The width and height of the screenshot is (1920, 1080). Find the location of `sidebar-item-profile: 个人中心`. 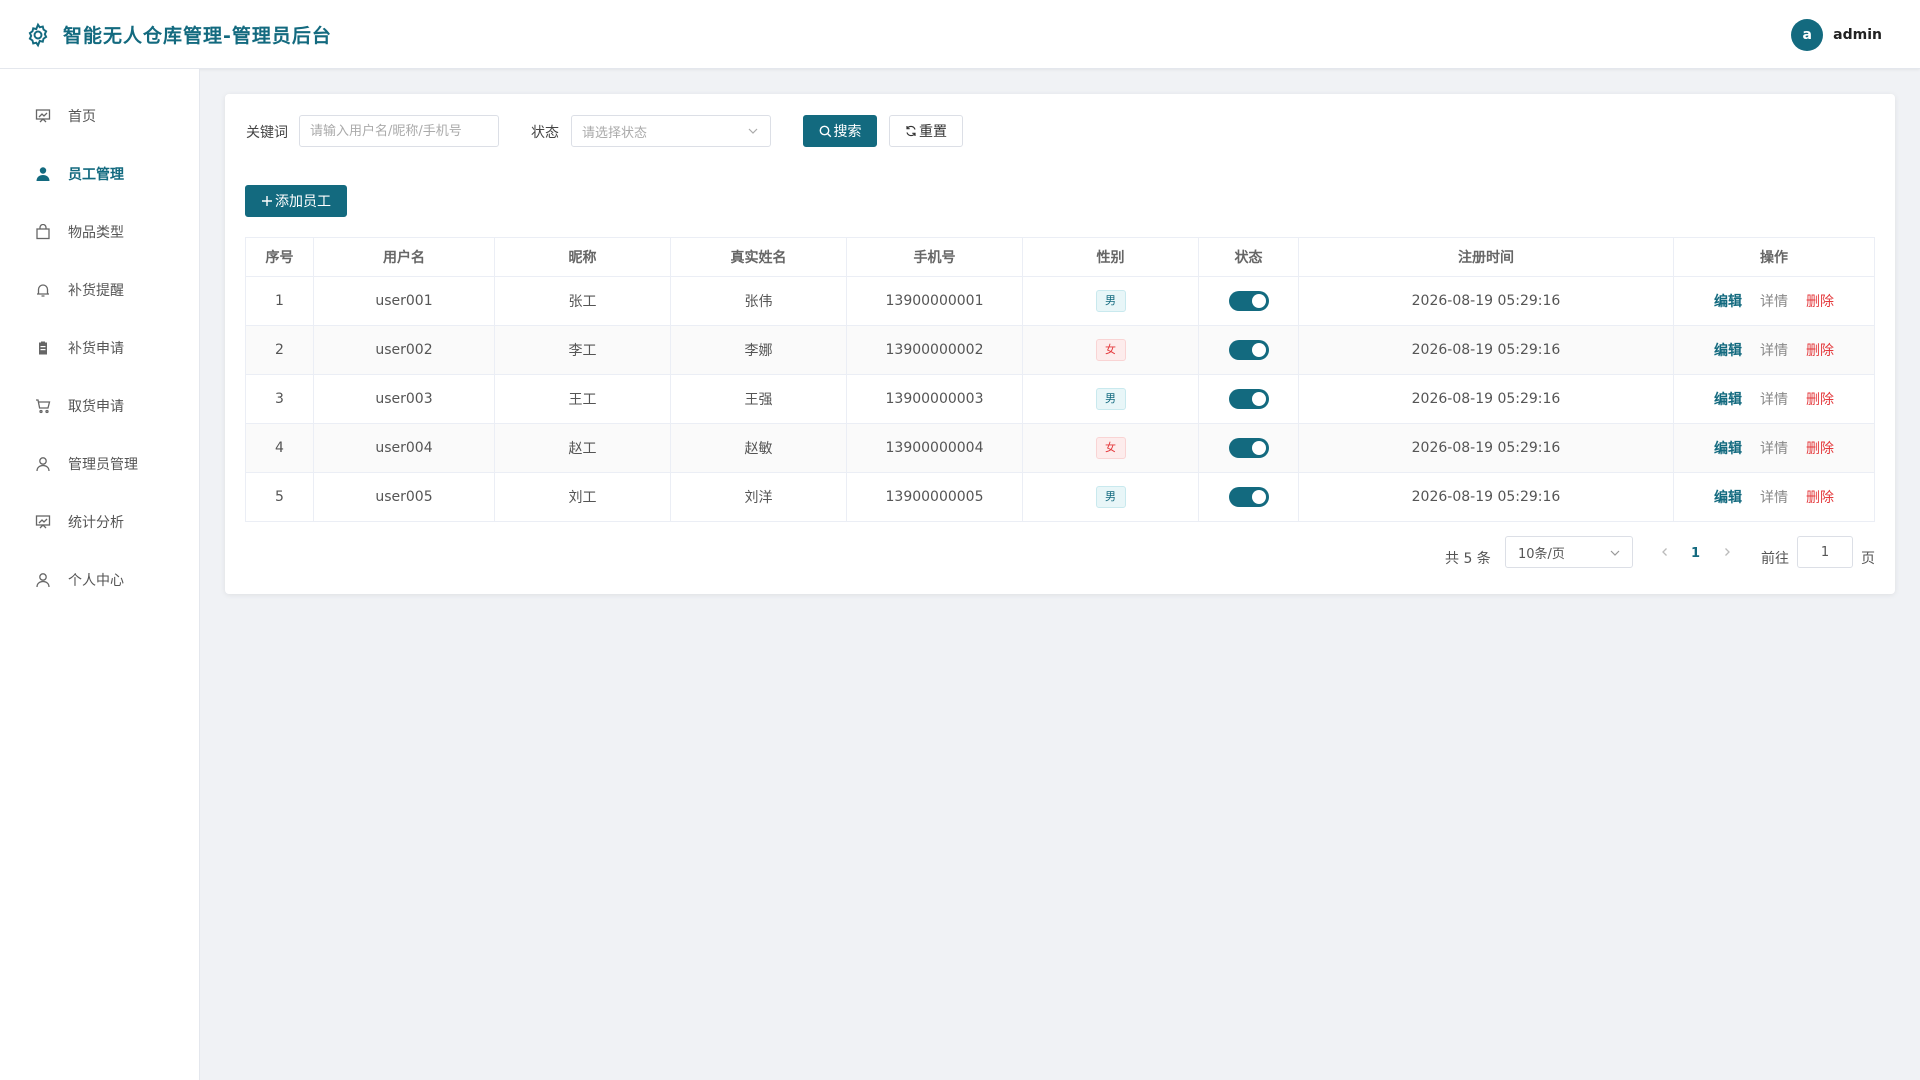

sidebar-item-profile: 个人中心 is located at coordinates (99, 580).